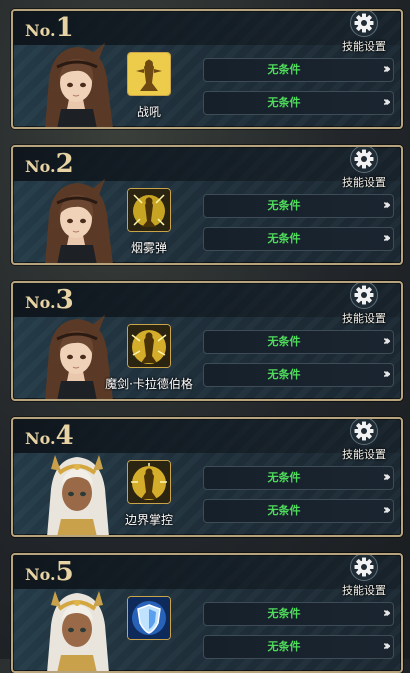  I want to click on character-portrait, so click(75, 627).